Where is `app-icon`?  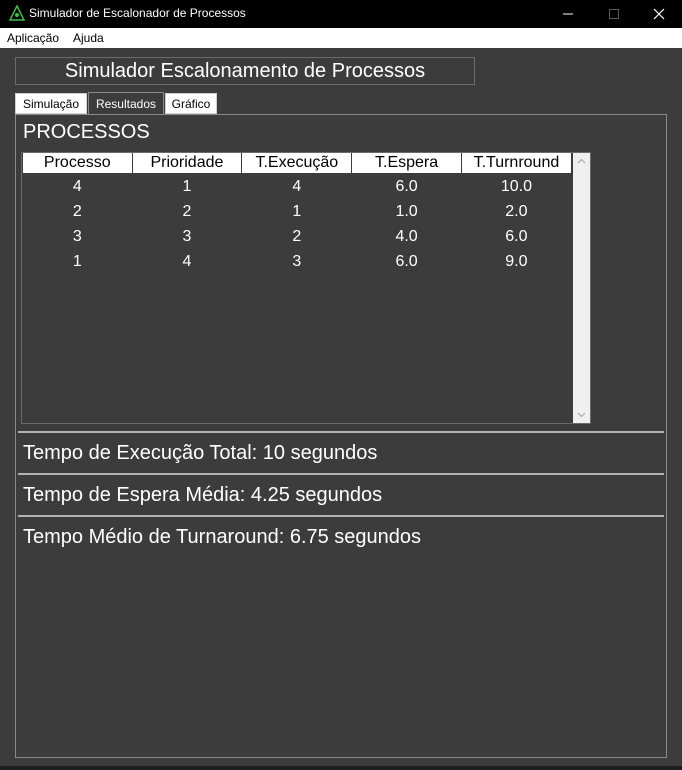 app-icon is located at coordinates (17, 12).